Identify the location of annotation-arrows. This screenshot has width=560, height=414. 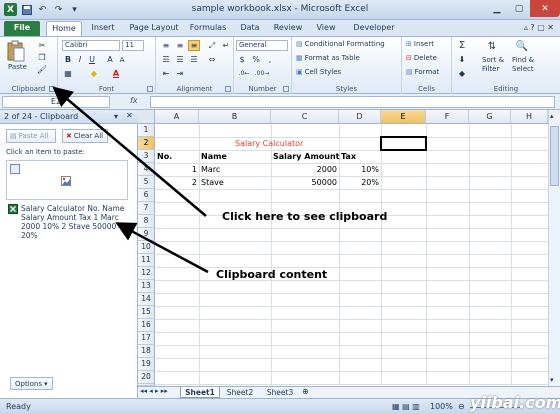
(130, 180).